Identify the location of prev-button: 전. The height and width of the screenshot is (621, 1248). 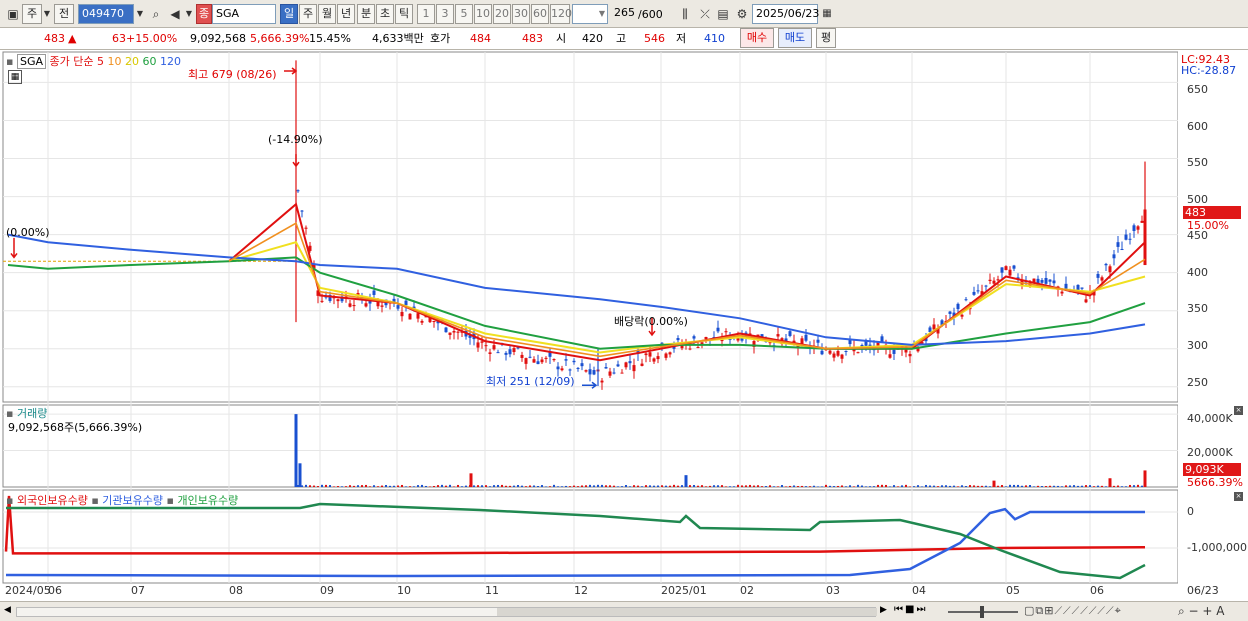
(64, 14).